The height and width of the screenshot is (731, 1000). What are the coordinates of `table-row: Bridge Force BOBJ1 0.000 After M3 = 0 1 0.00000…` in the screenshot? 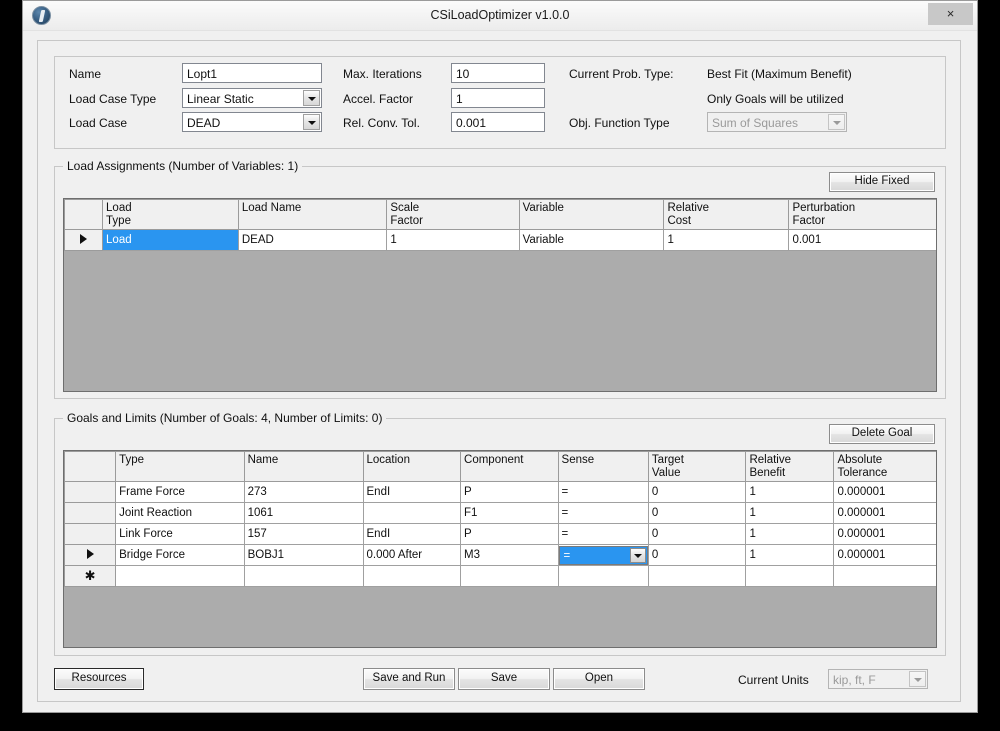 It's located at (500, 555).